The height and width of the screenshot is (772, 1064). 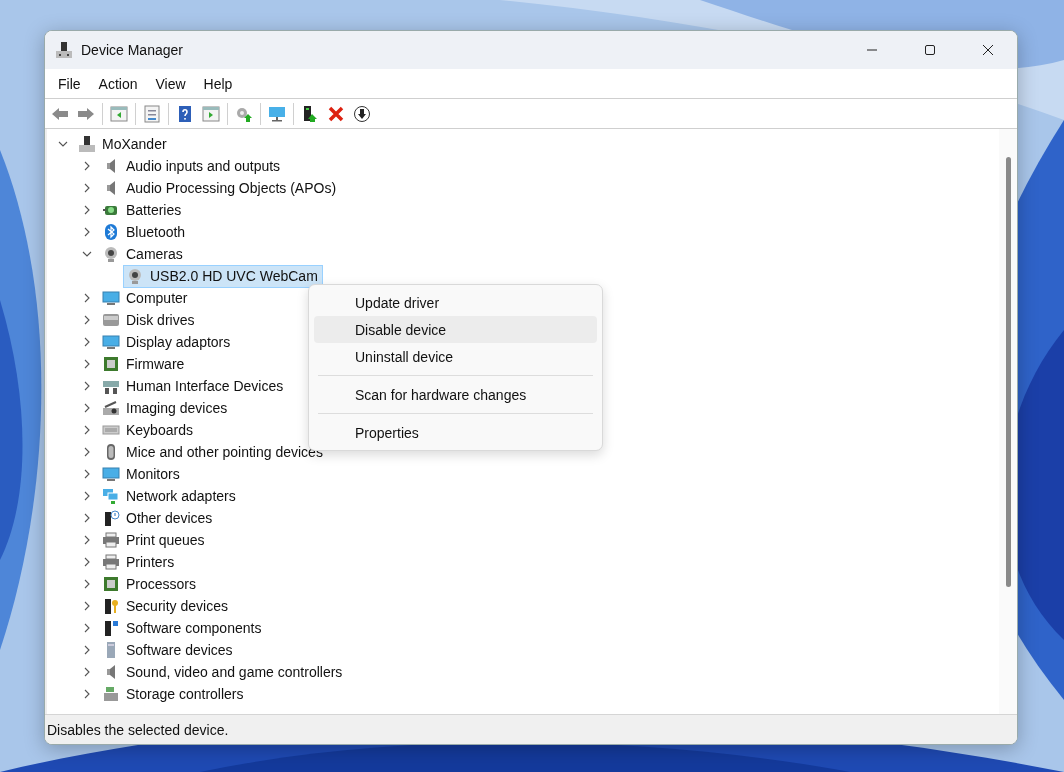 I want to click on tree-item: MoXander, so click(x=123, y=144).